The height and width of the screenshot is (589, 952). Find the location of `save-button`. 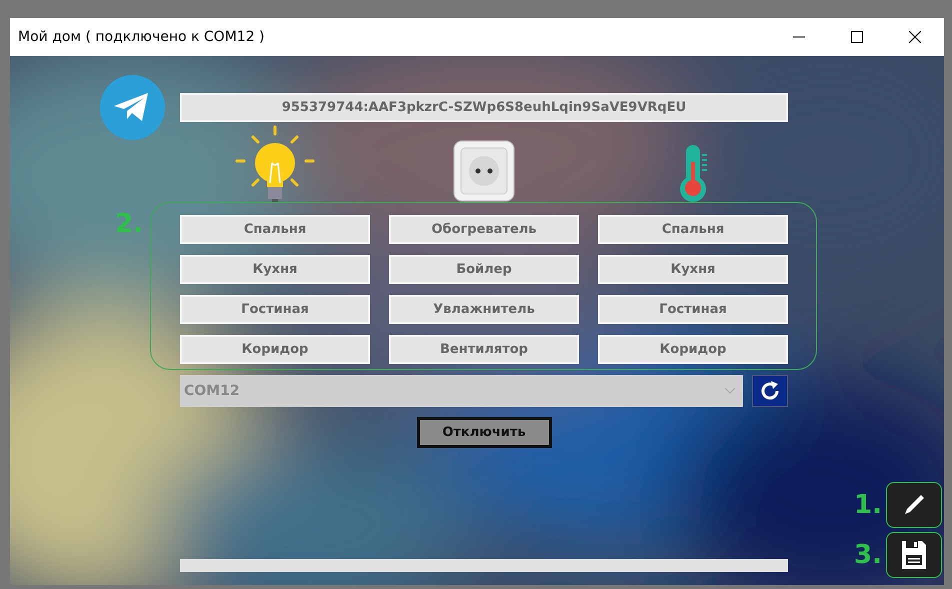

save-button is located at coordinates (914, 555).